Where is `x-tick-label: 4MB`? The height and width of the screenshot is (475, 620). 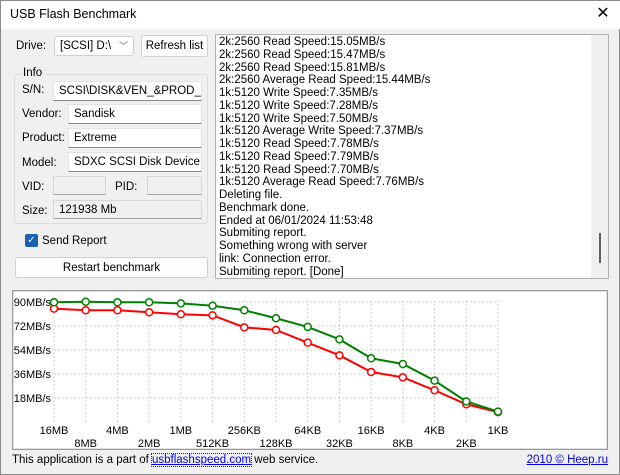
x-tick-label: 4MB is located at coordinates (117, 431).